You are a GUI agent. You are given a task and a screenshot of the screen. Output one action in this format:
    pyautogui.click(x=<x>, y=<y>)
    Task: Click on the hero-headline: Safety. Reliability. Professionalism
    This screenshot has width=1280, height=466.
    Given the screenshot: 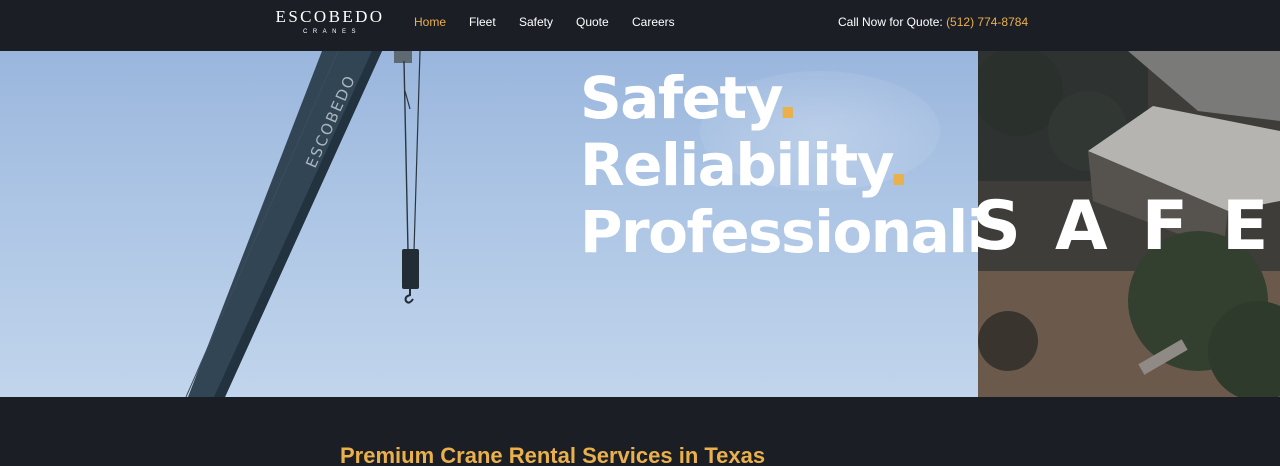 What is the action you would take?
    pyautogui.click(x=779, y=165)
    